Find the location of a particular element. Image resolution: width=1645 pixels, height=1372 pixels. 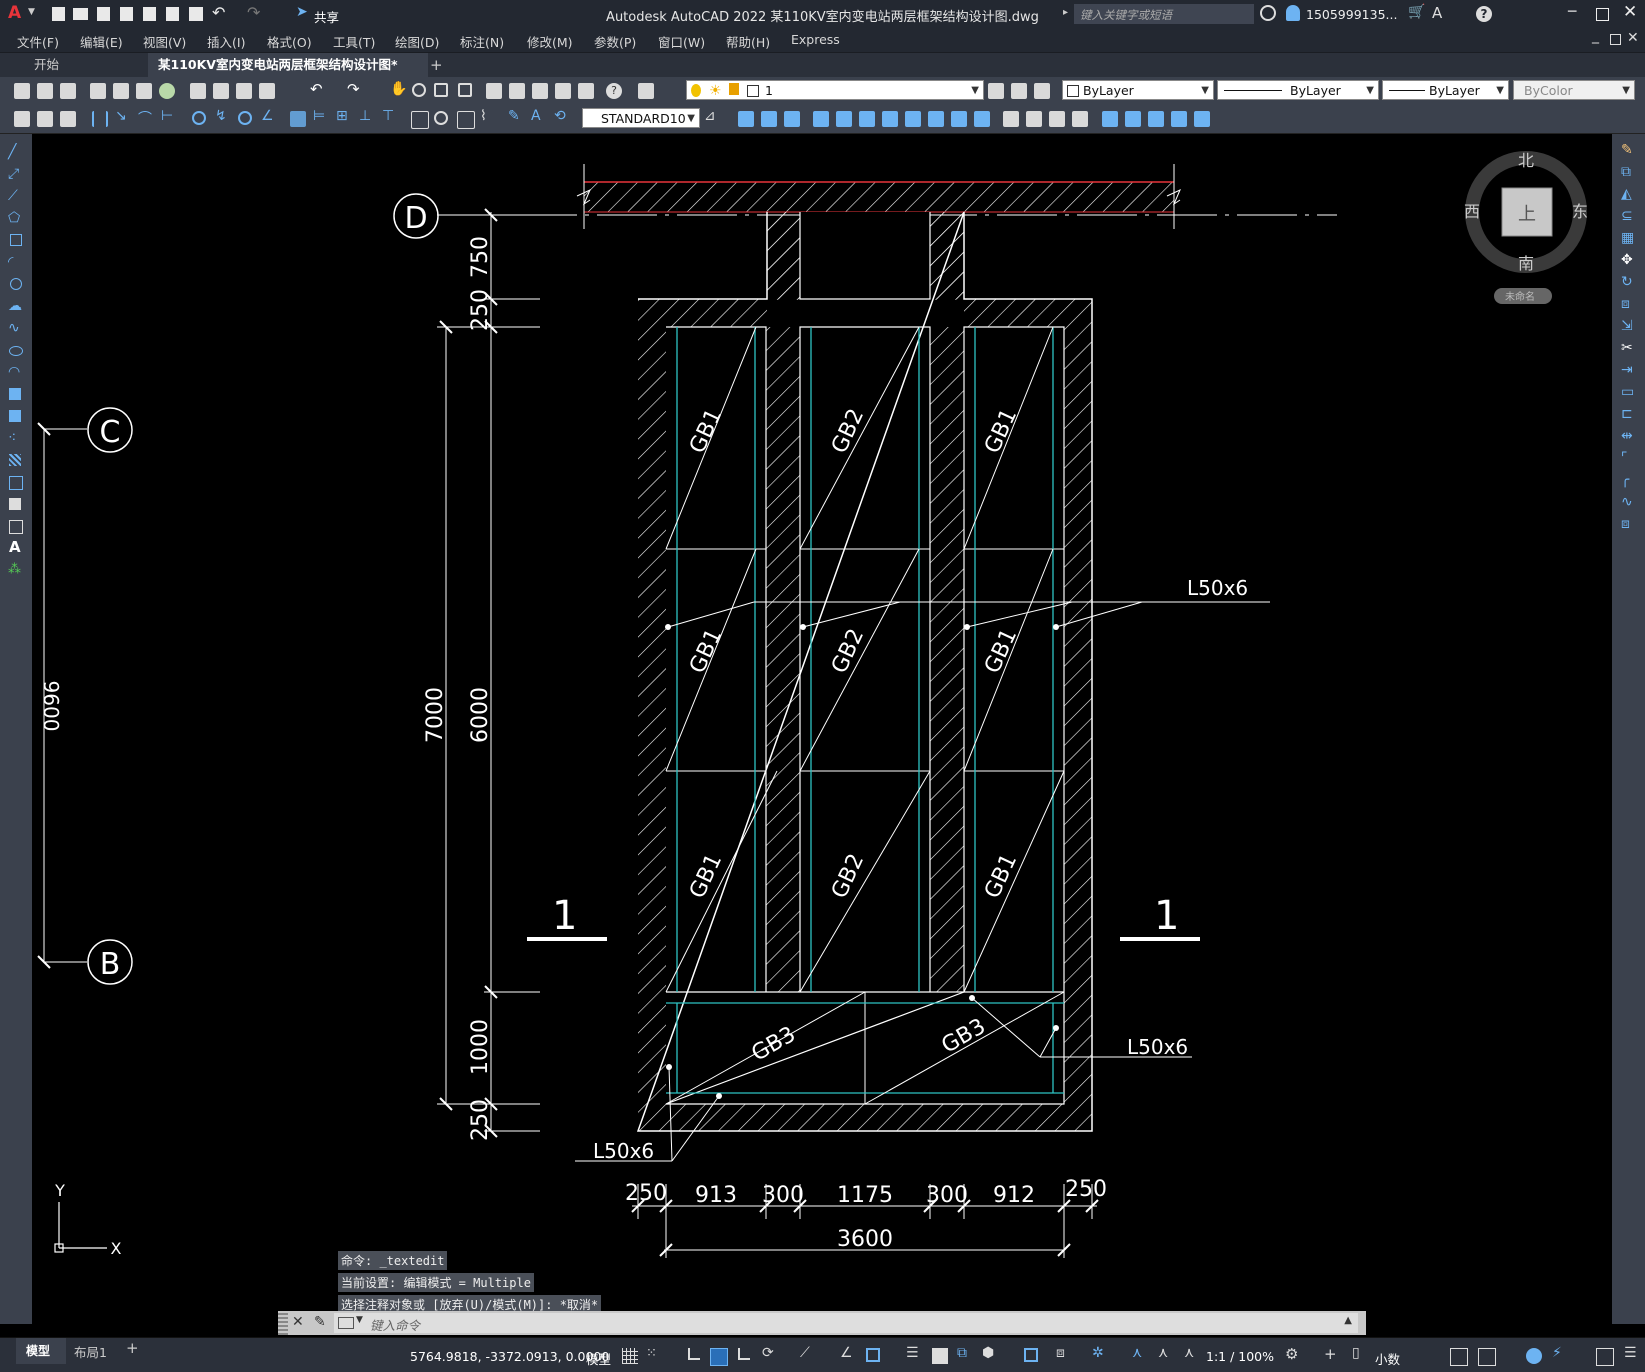

linetype-dropdown: ByLayer ▼ is located at coordinates (1298, 90).